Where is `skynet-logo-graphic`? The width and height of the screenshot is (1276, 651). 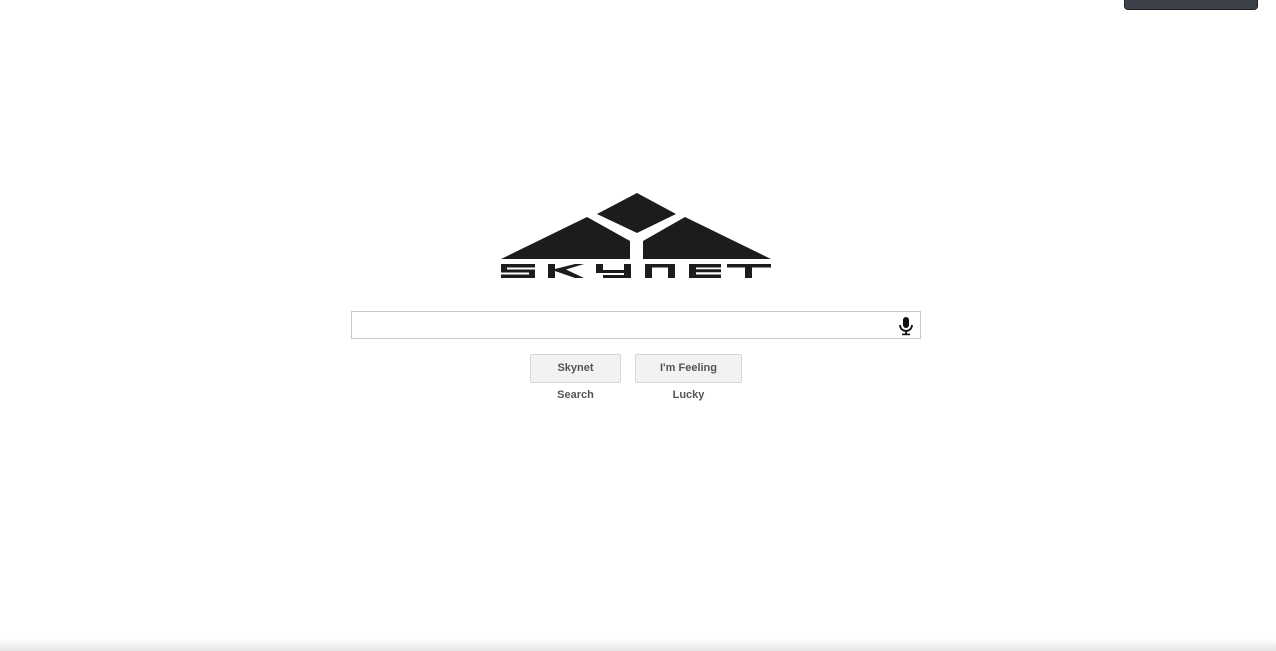 skynet-logo-graphic is located at coordinates (636, 235).